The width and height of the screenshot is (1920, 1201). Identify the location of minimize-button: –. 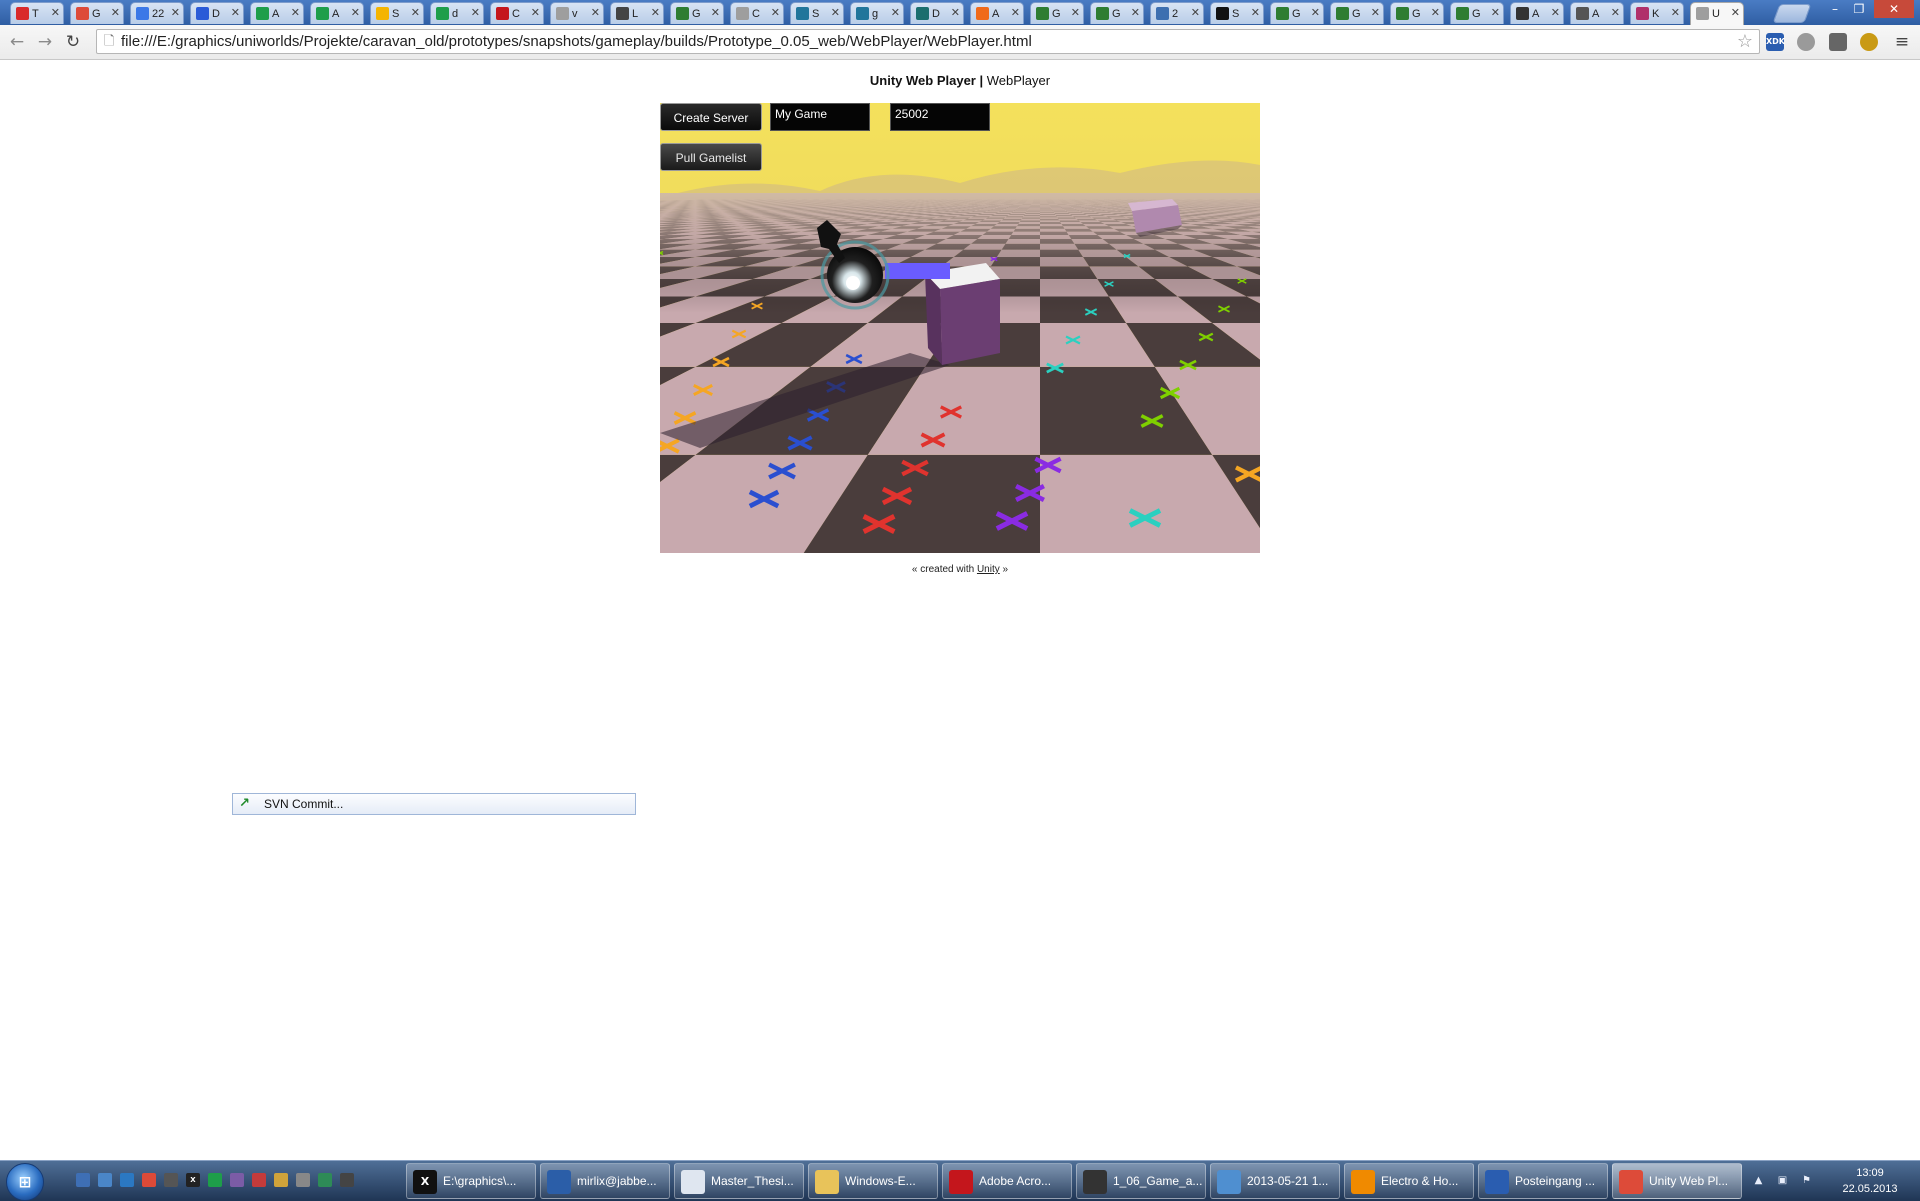
(1835, 9).